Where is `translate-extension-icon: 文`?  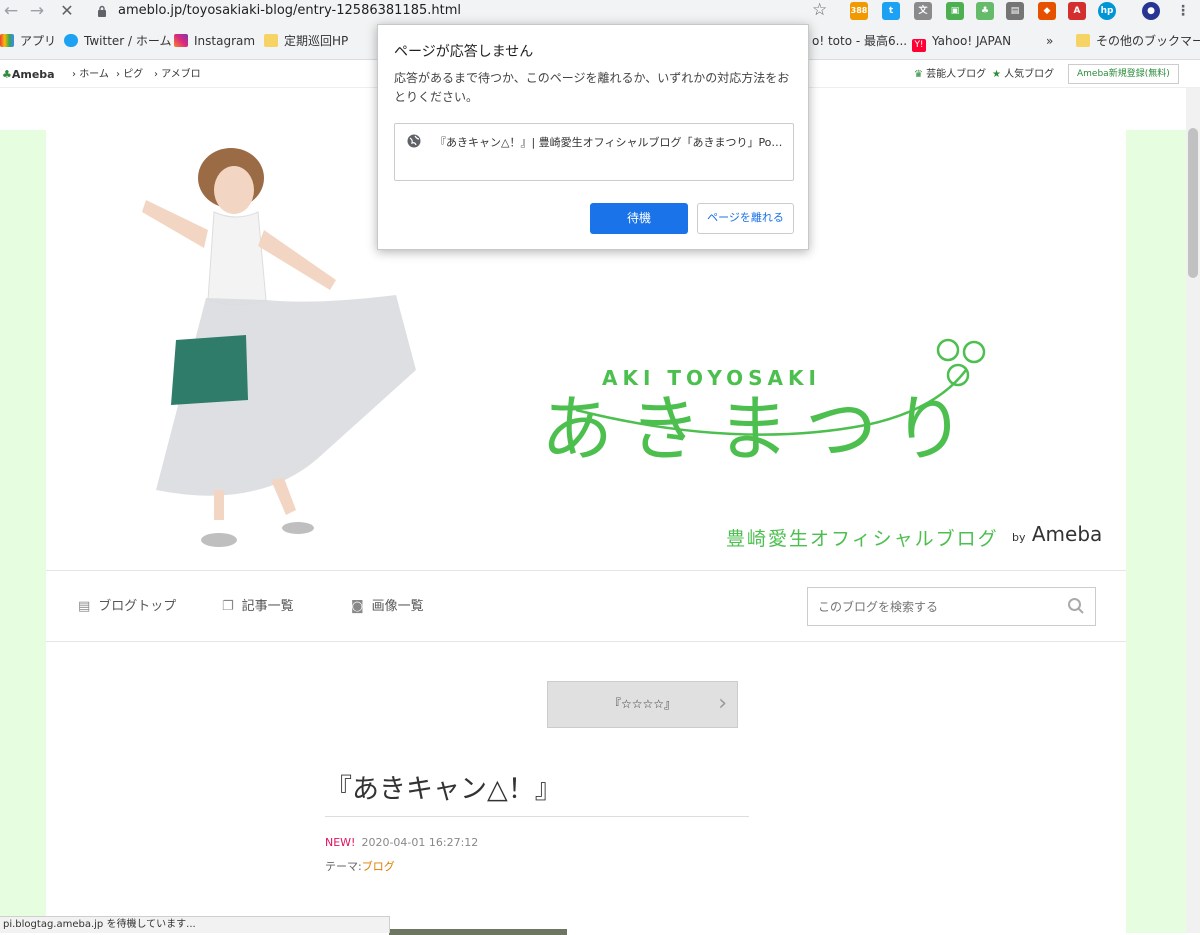 translate-extension-icon: 文 is located at coordinates (923, 11).